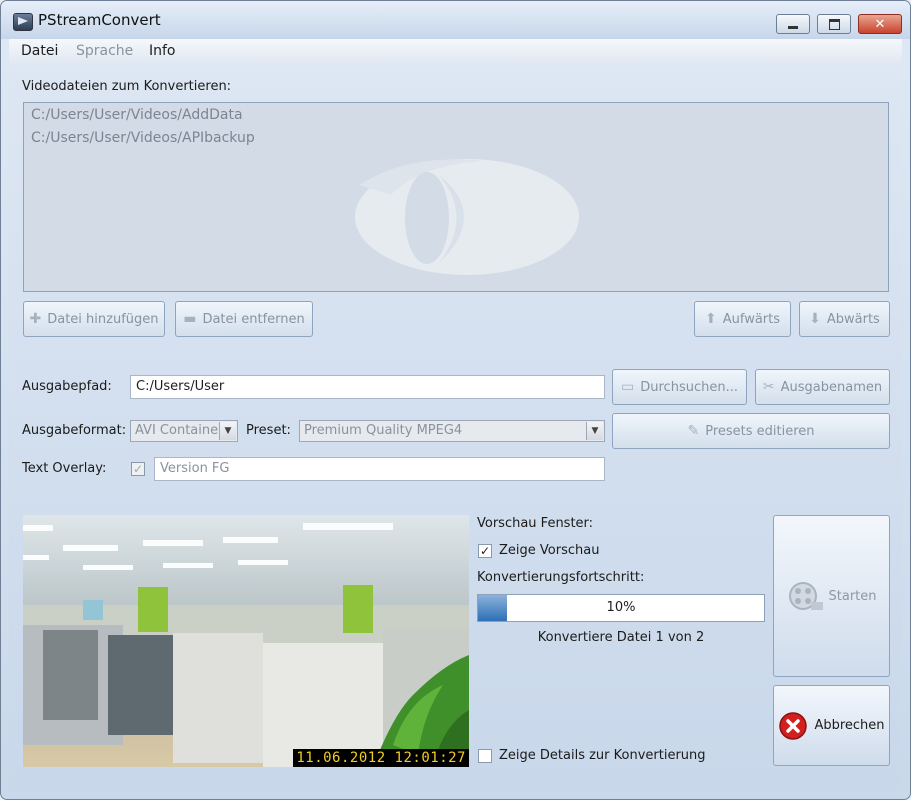 This screenshot has height=800, width=911. Describe the element at coordinates (177, 430) in the screenshot. I see `output-format-value: AVI Containe` at that location.